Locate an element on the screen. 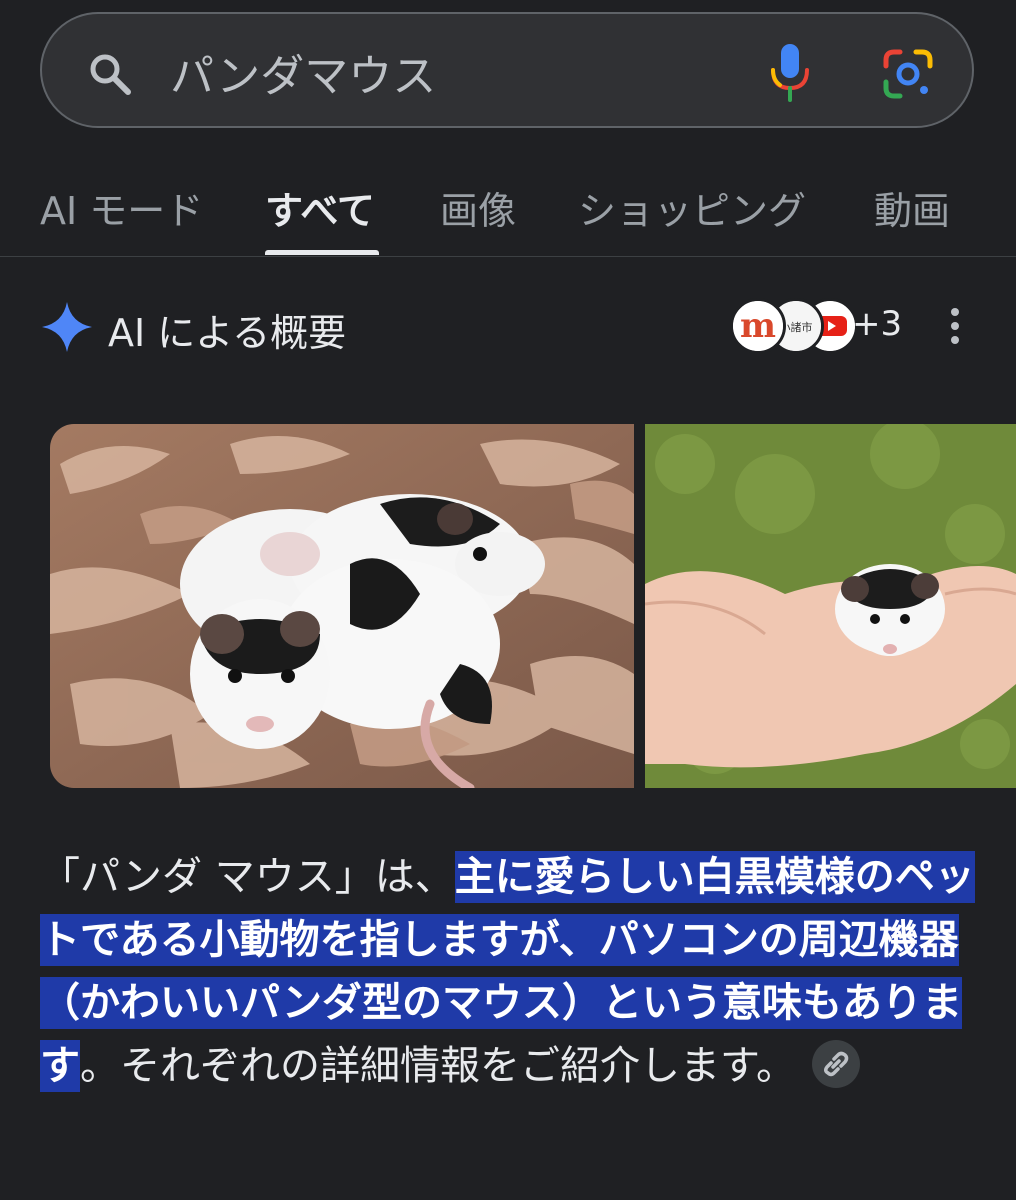 Image resolution: width=1016 pixels, height=1200 pixels. mercari-logo-icon: m is located at coordinates (758, 326).